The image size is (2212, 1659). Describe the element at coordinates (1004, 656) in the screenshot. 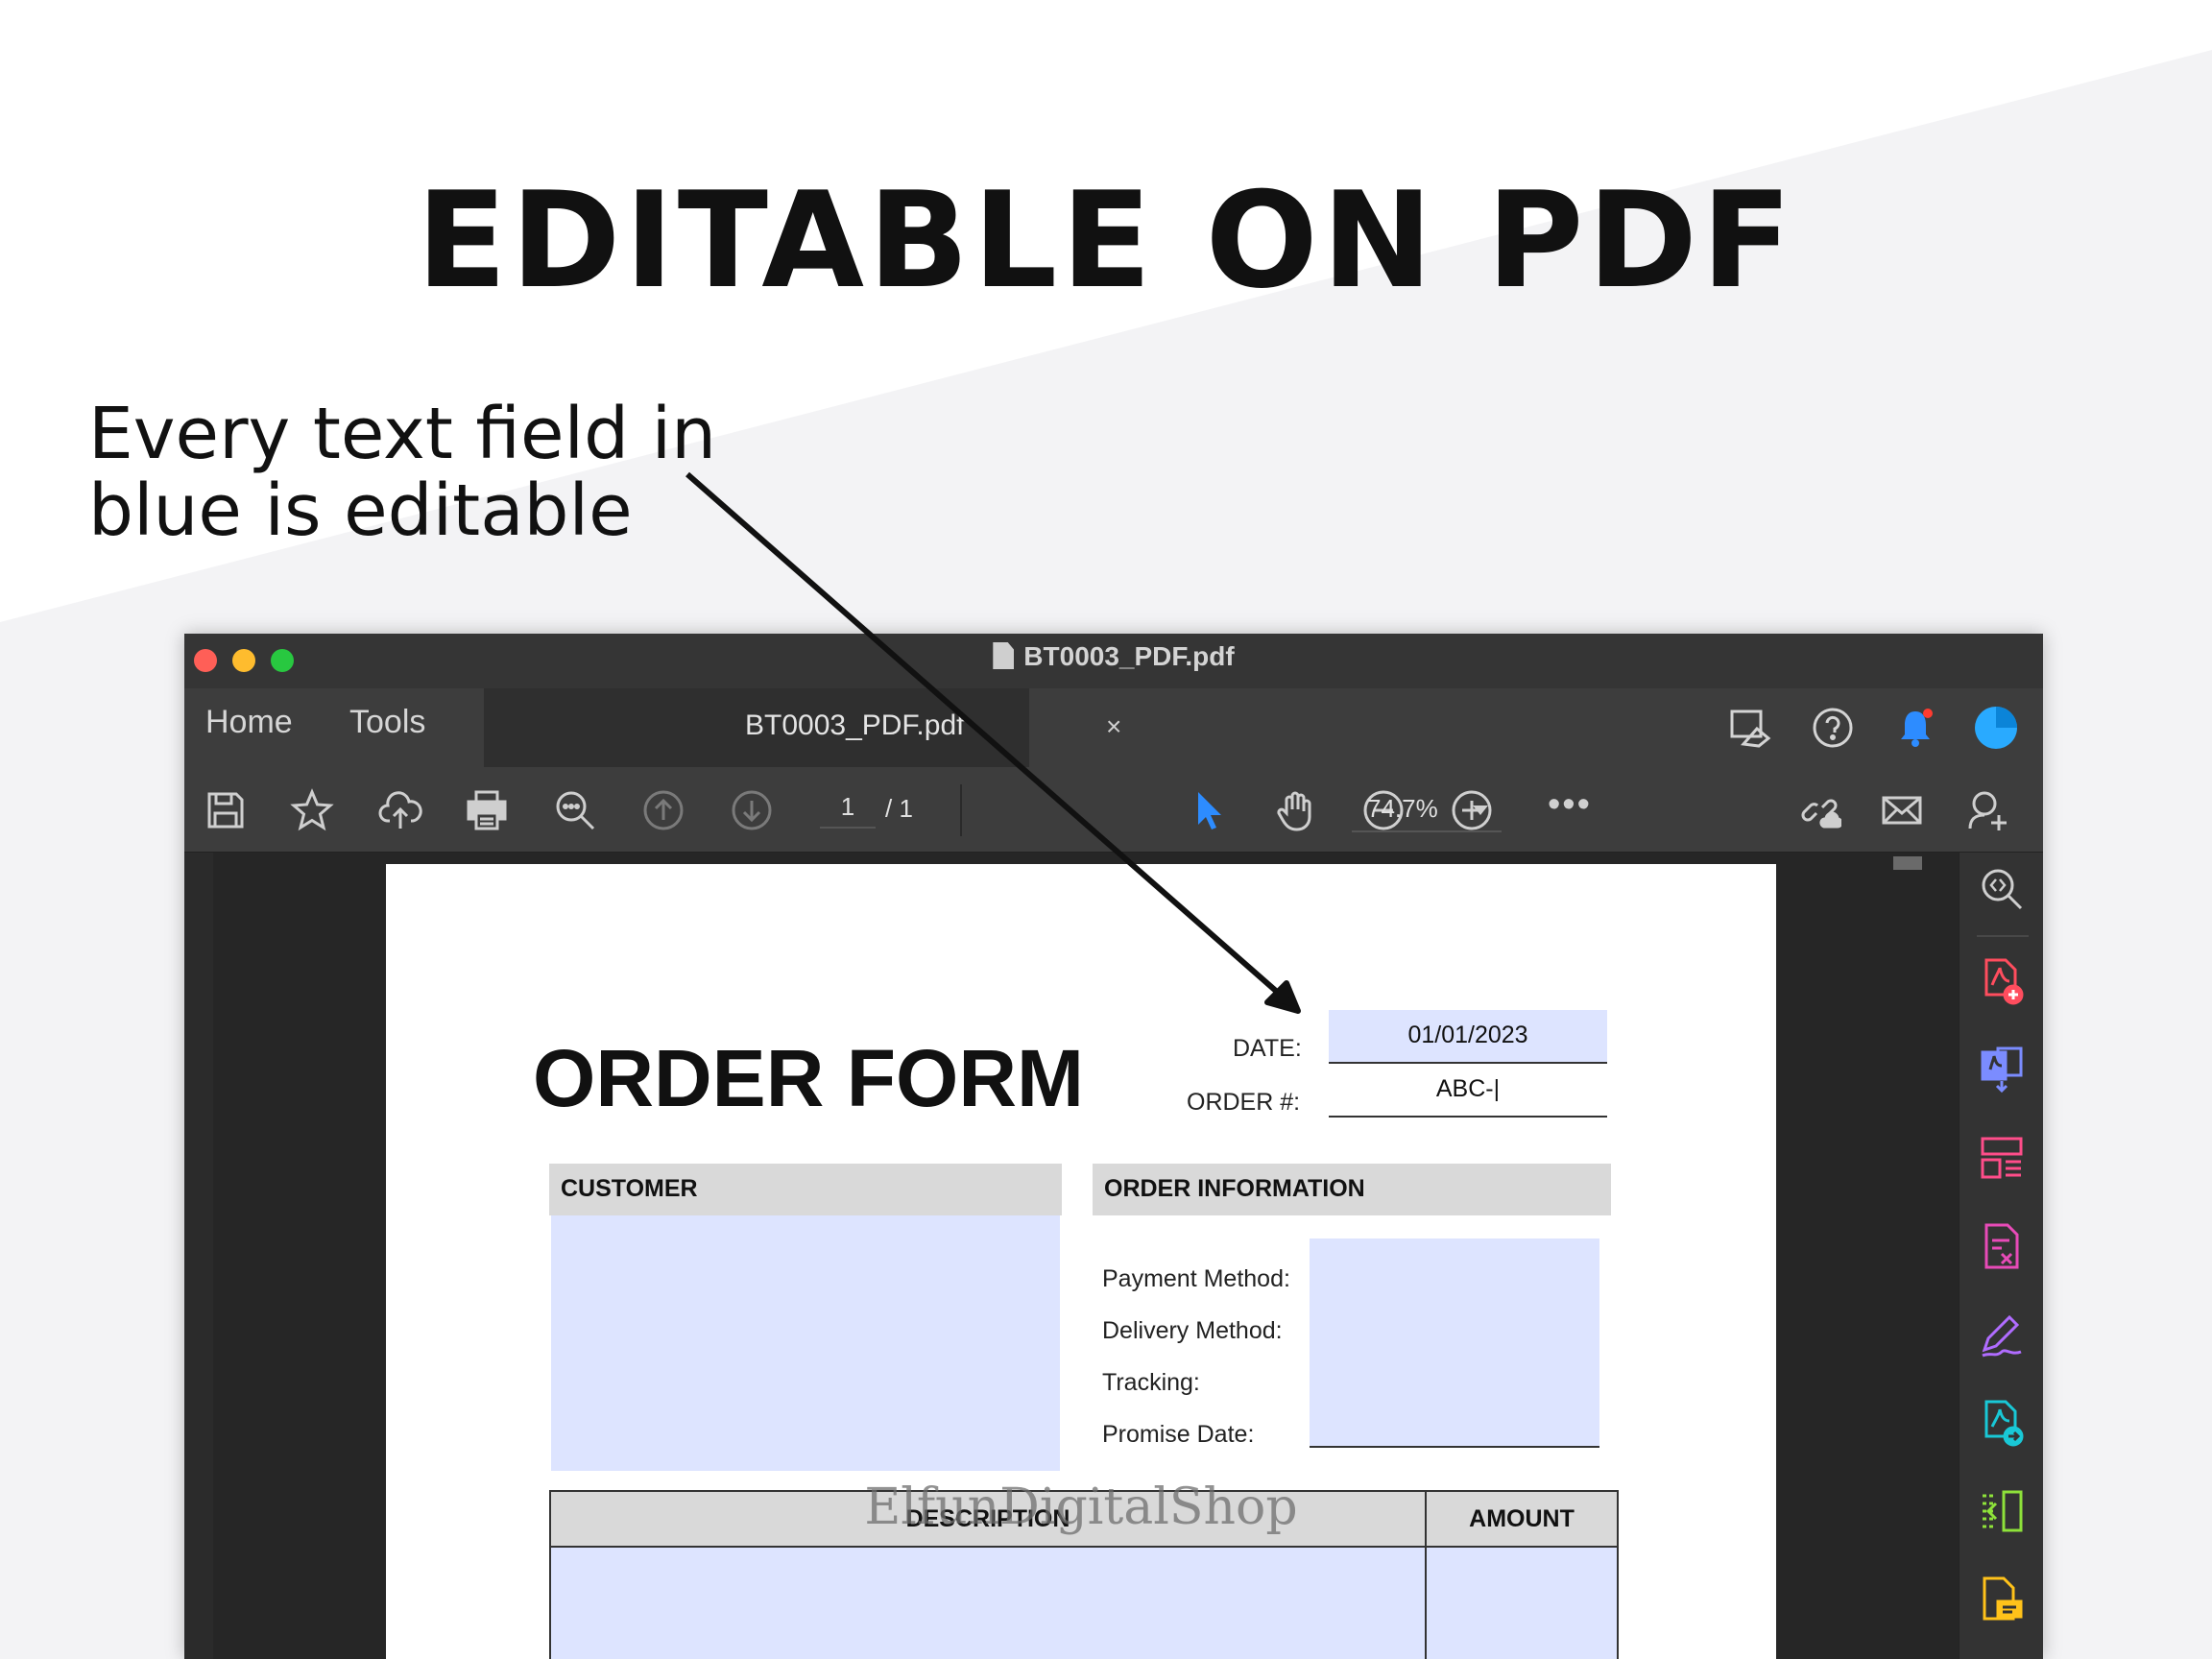

I see `document-icon` at that location.